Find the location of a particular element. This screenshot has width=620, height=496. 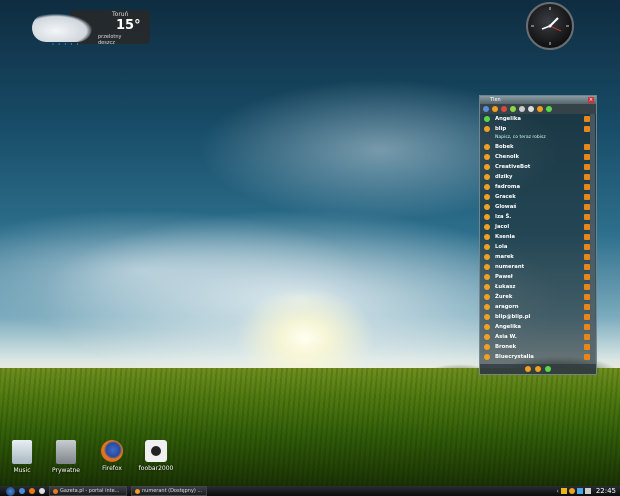

contact-name: Bobek is located at coordinates (504, 147).